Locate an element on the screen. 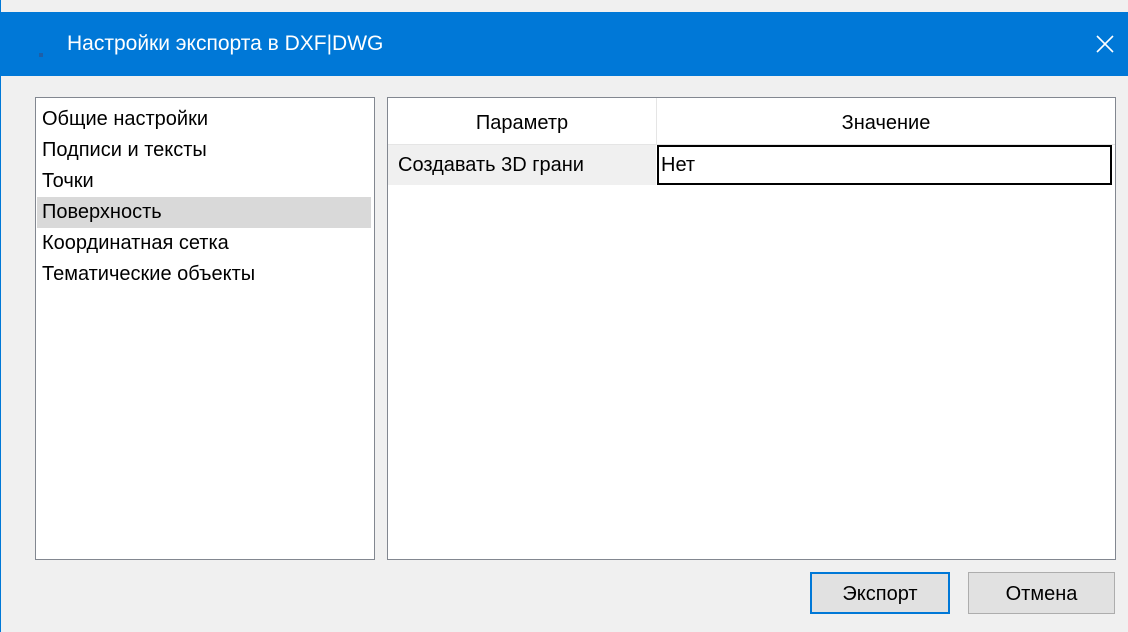  close-button is located at coordinates (1104, 44).